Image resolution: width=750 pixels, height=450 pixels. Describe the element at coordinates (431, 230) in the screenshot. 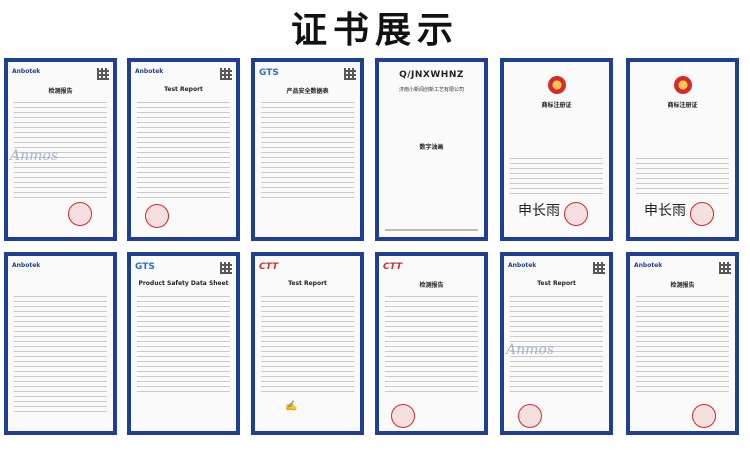

I see `divider` at that location.